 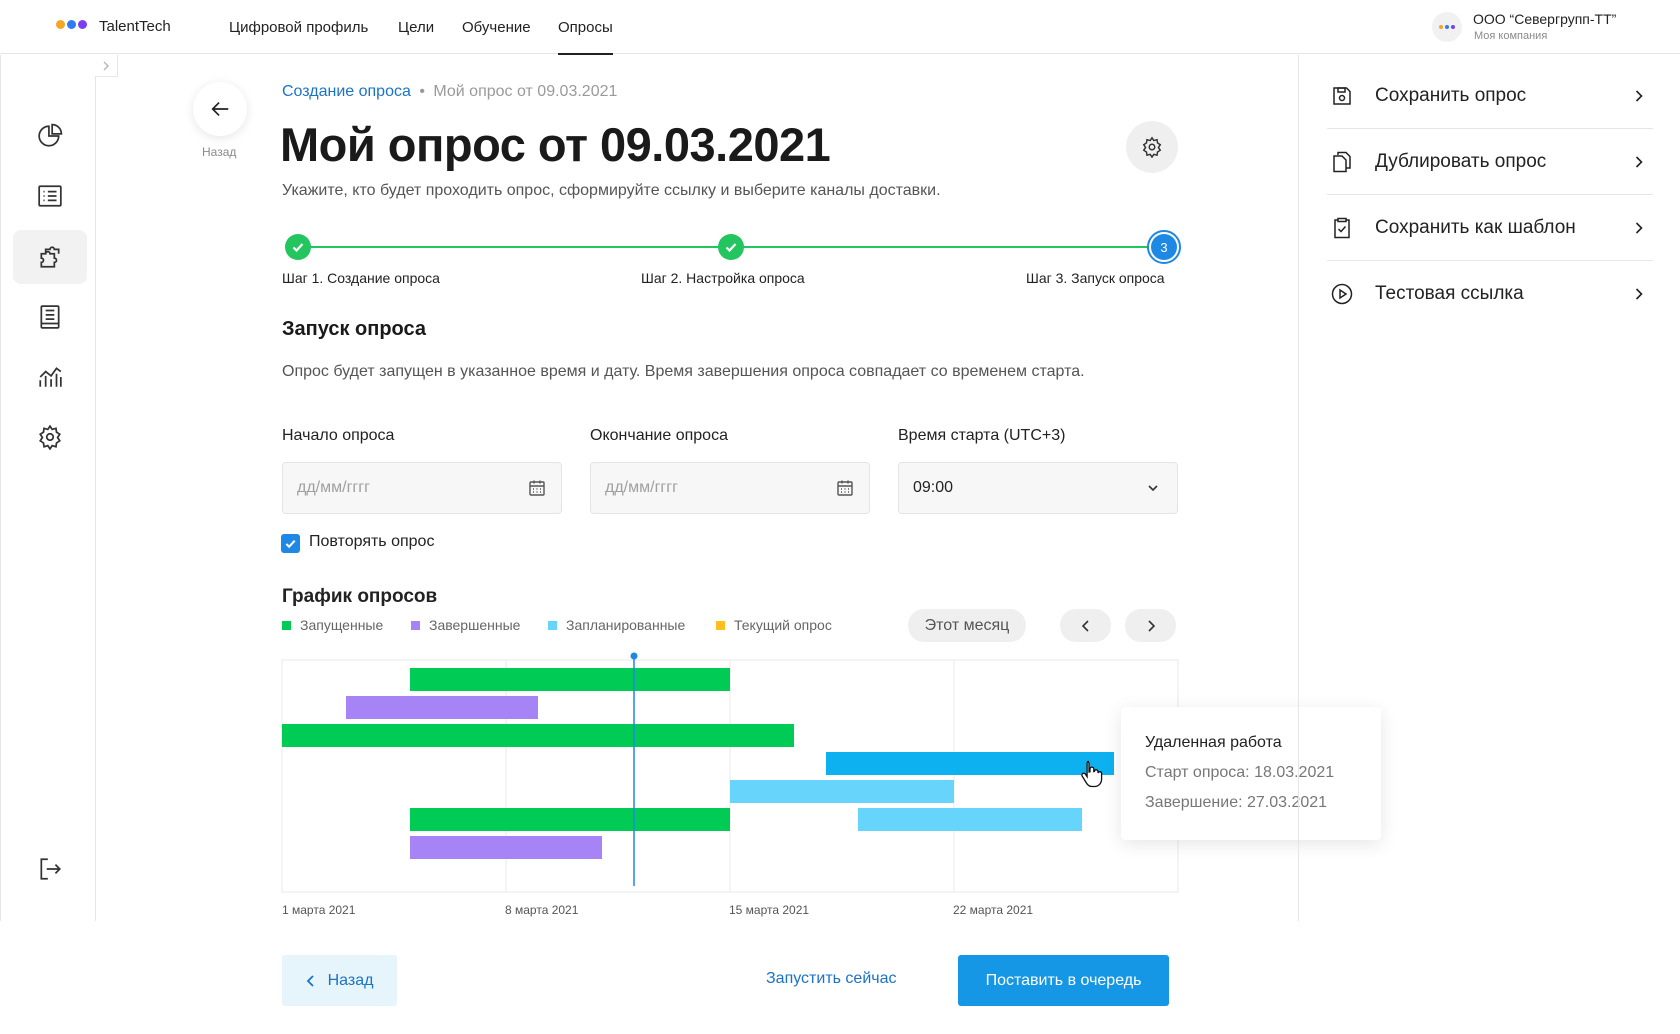 I want to click on company-avatar, so click(x=1447, y=27).